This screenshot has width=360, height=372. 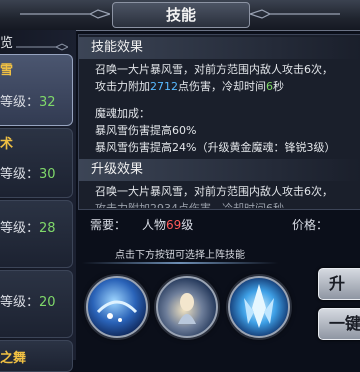 What do you see at coordinates (28, 174) in the screenshot?
I see `skill-card-level: 等级：30` at bounding box center [28, 174].